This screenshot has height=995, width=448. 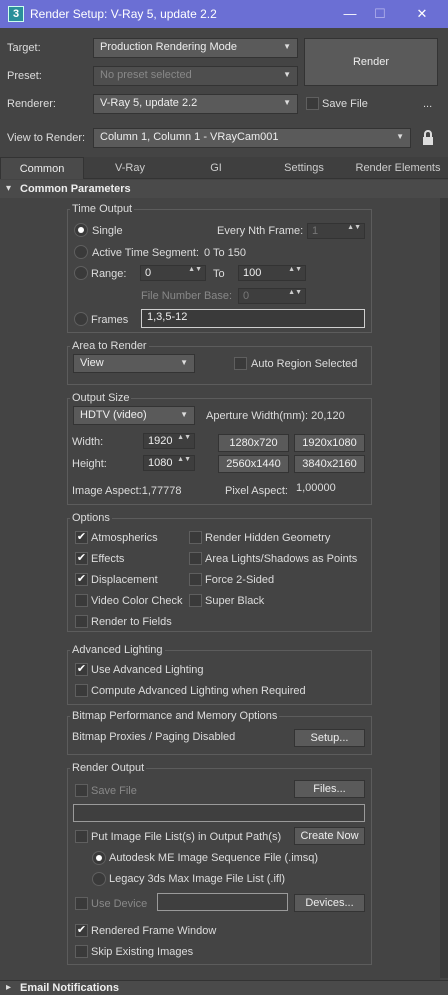 What do you see at coordinates (81, 836) in the screenshot?
I see `put-image-file-list-checkbox` at bounding box center [81, 836].